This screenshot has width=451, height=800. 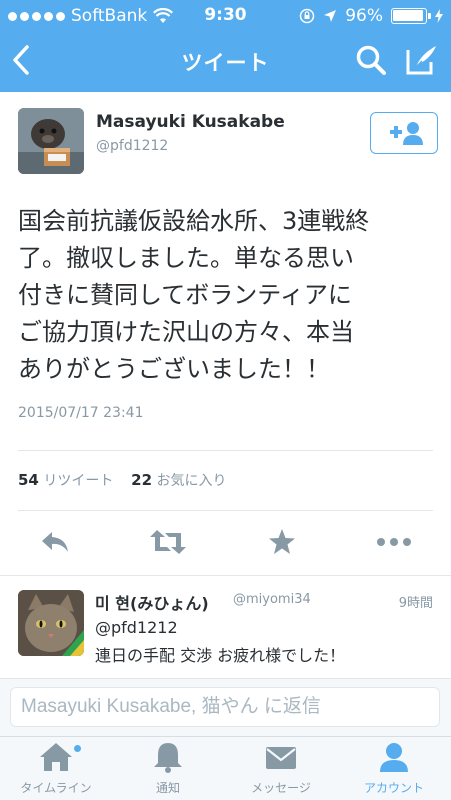 I want to click on star-icon, so click(x=282, y=541).